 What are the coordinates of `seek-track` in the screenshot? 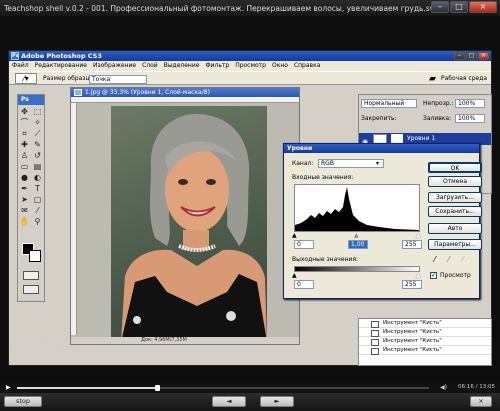 It's located at (223, 388).